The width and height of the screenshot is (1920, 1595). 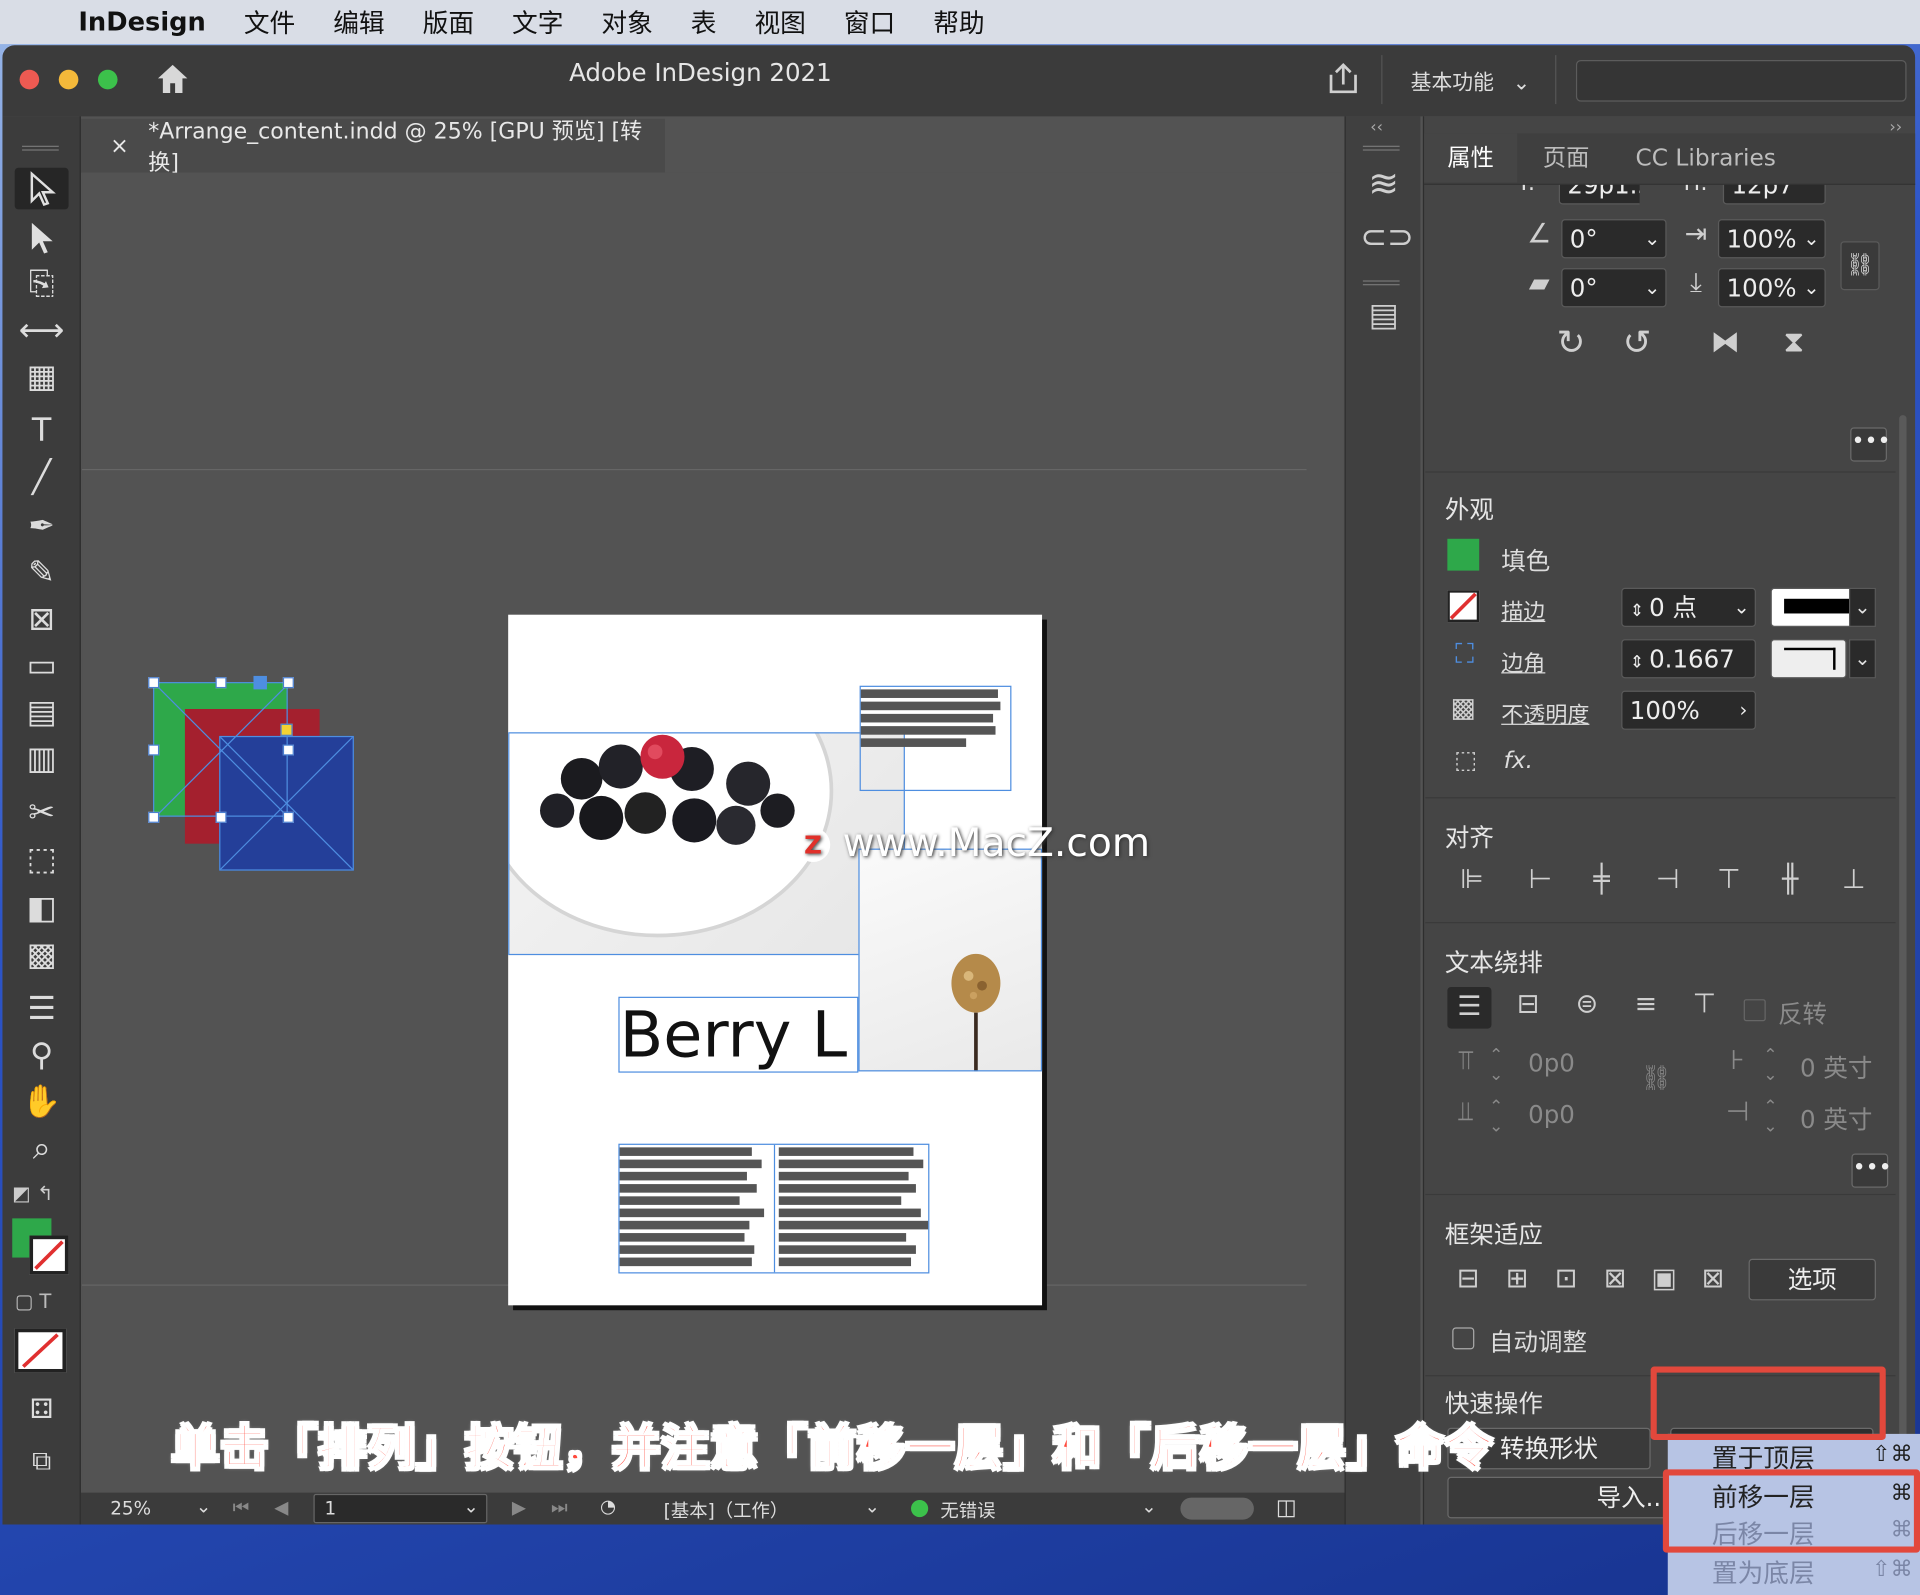 What do you see at coordinates (41, 188) in the screenshot?
I see `selection-tool-icon` at bounding box center [41, 188].